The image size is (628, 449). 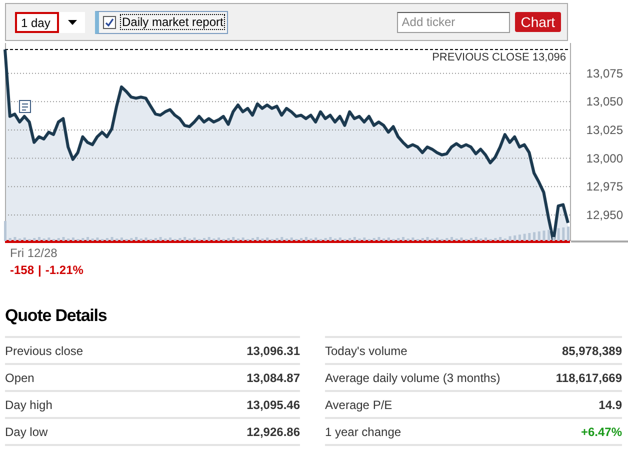 I want to click on field-label: Previous close, so click(x=44, y=351).